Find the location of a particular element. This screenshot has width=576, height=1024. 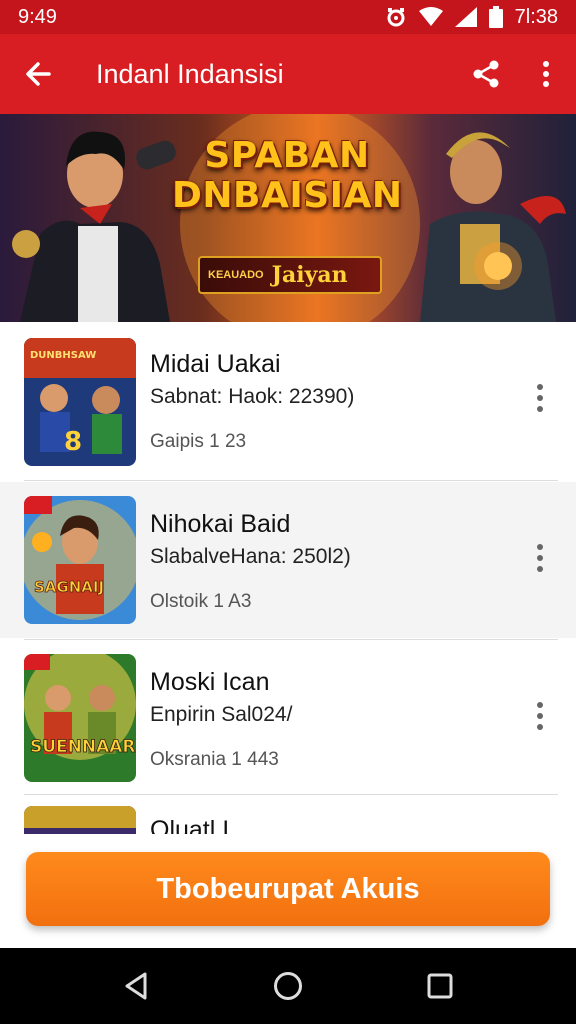

wifi-icon is located at coordinates (430, 17).